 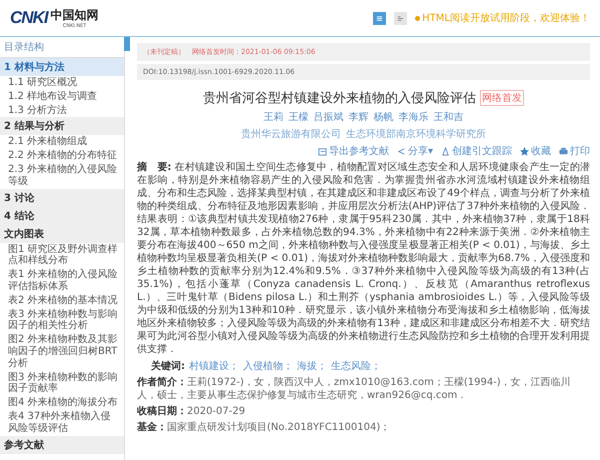 I want to click on print-link: 打印, so click(x=574, y=151).